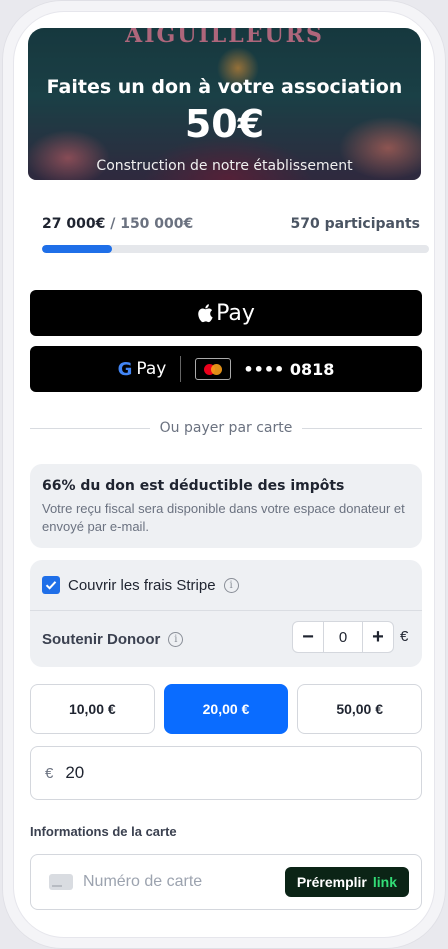  I want to click on hero-amount: 50€, so click(224, 124).